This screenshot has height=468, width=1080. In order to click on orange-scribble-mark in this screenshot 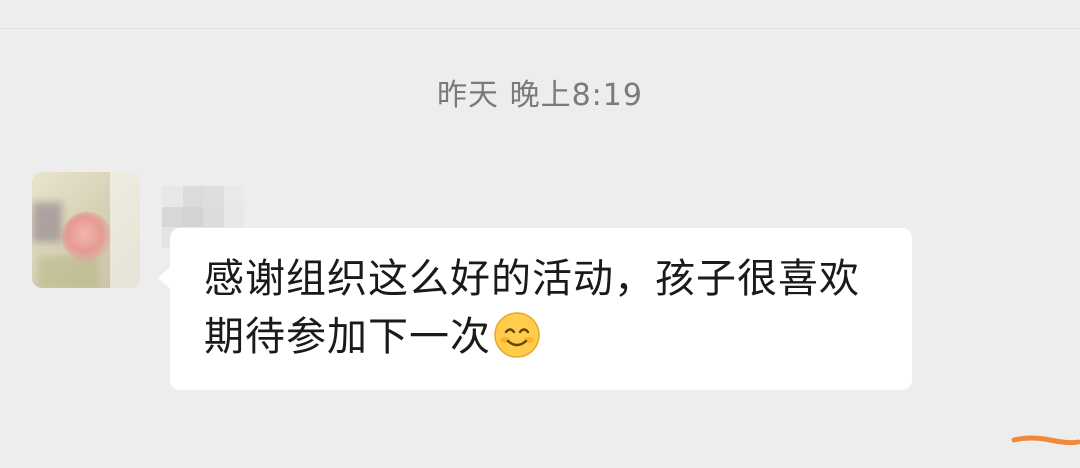, I will do `click(1045, 440)`.